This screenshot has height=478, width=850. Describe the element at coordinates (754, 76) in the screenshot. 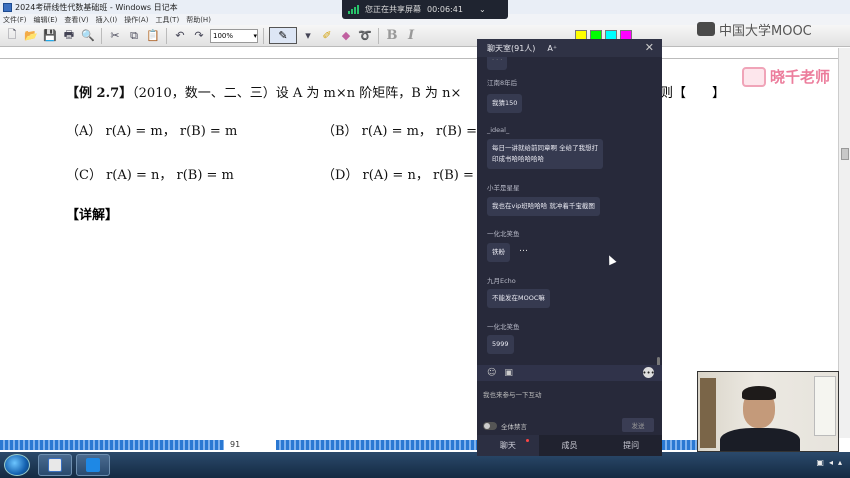

I see `teacher-logo-icon` at that location.